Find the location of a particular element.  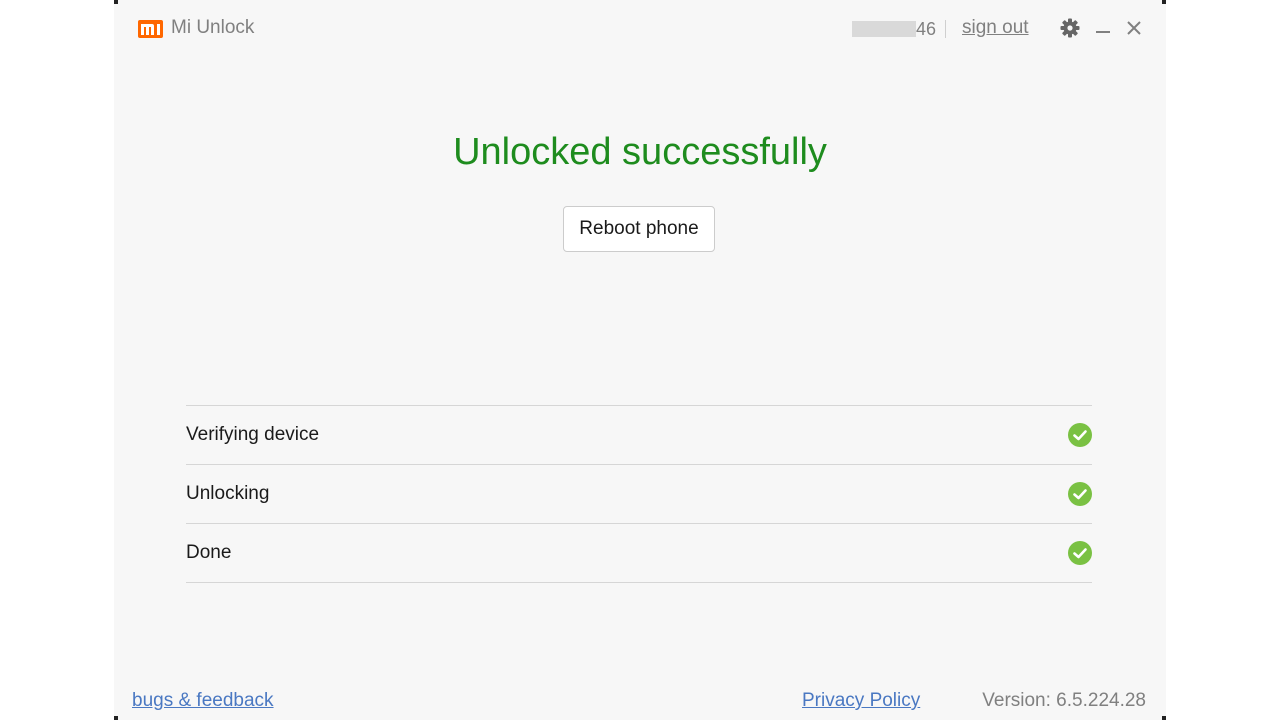

bugs-feedback-link: bugs & feedback is located at coordinates (203, 701).